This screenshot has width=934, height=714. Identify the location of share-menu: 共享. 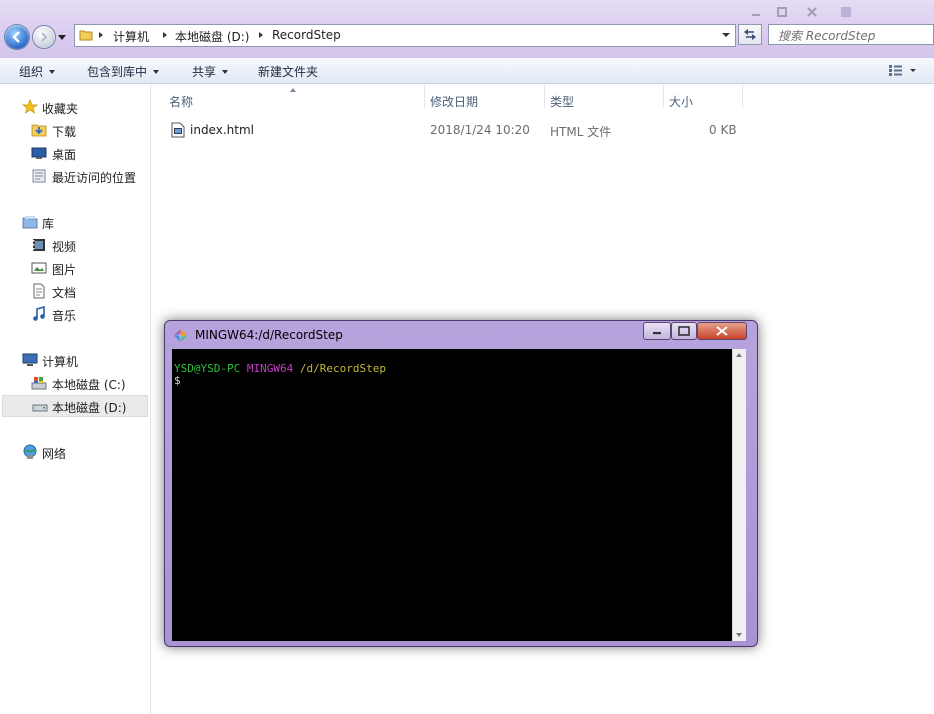
(210, 71).